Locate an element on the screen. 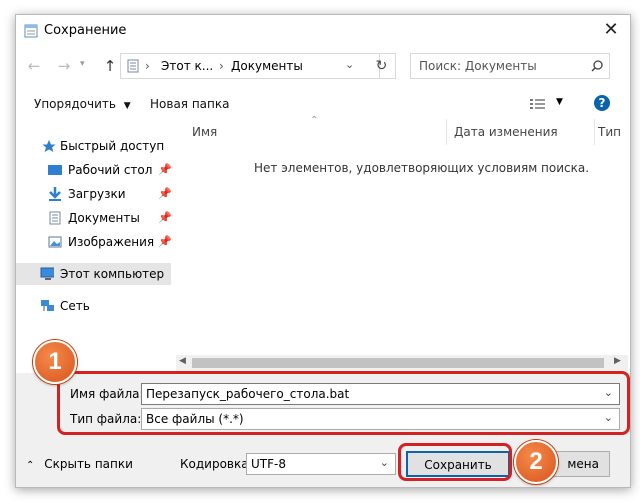 Image resolution: width=640 pixels, height=502 pixels. help-button: ? is located at coordinates (602, 103).